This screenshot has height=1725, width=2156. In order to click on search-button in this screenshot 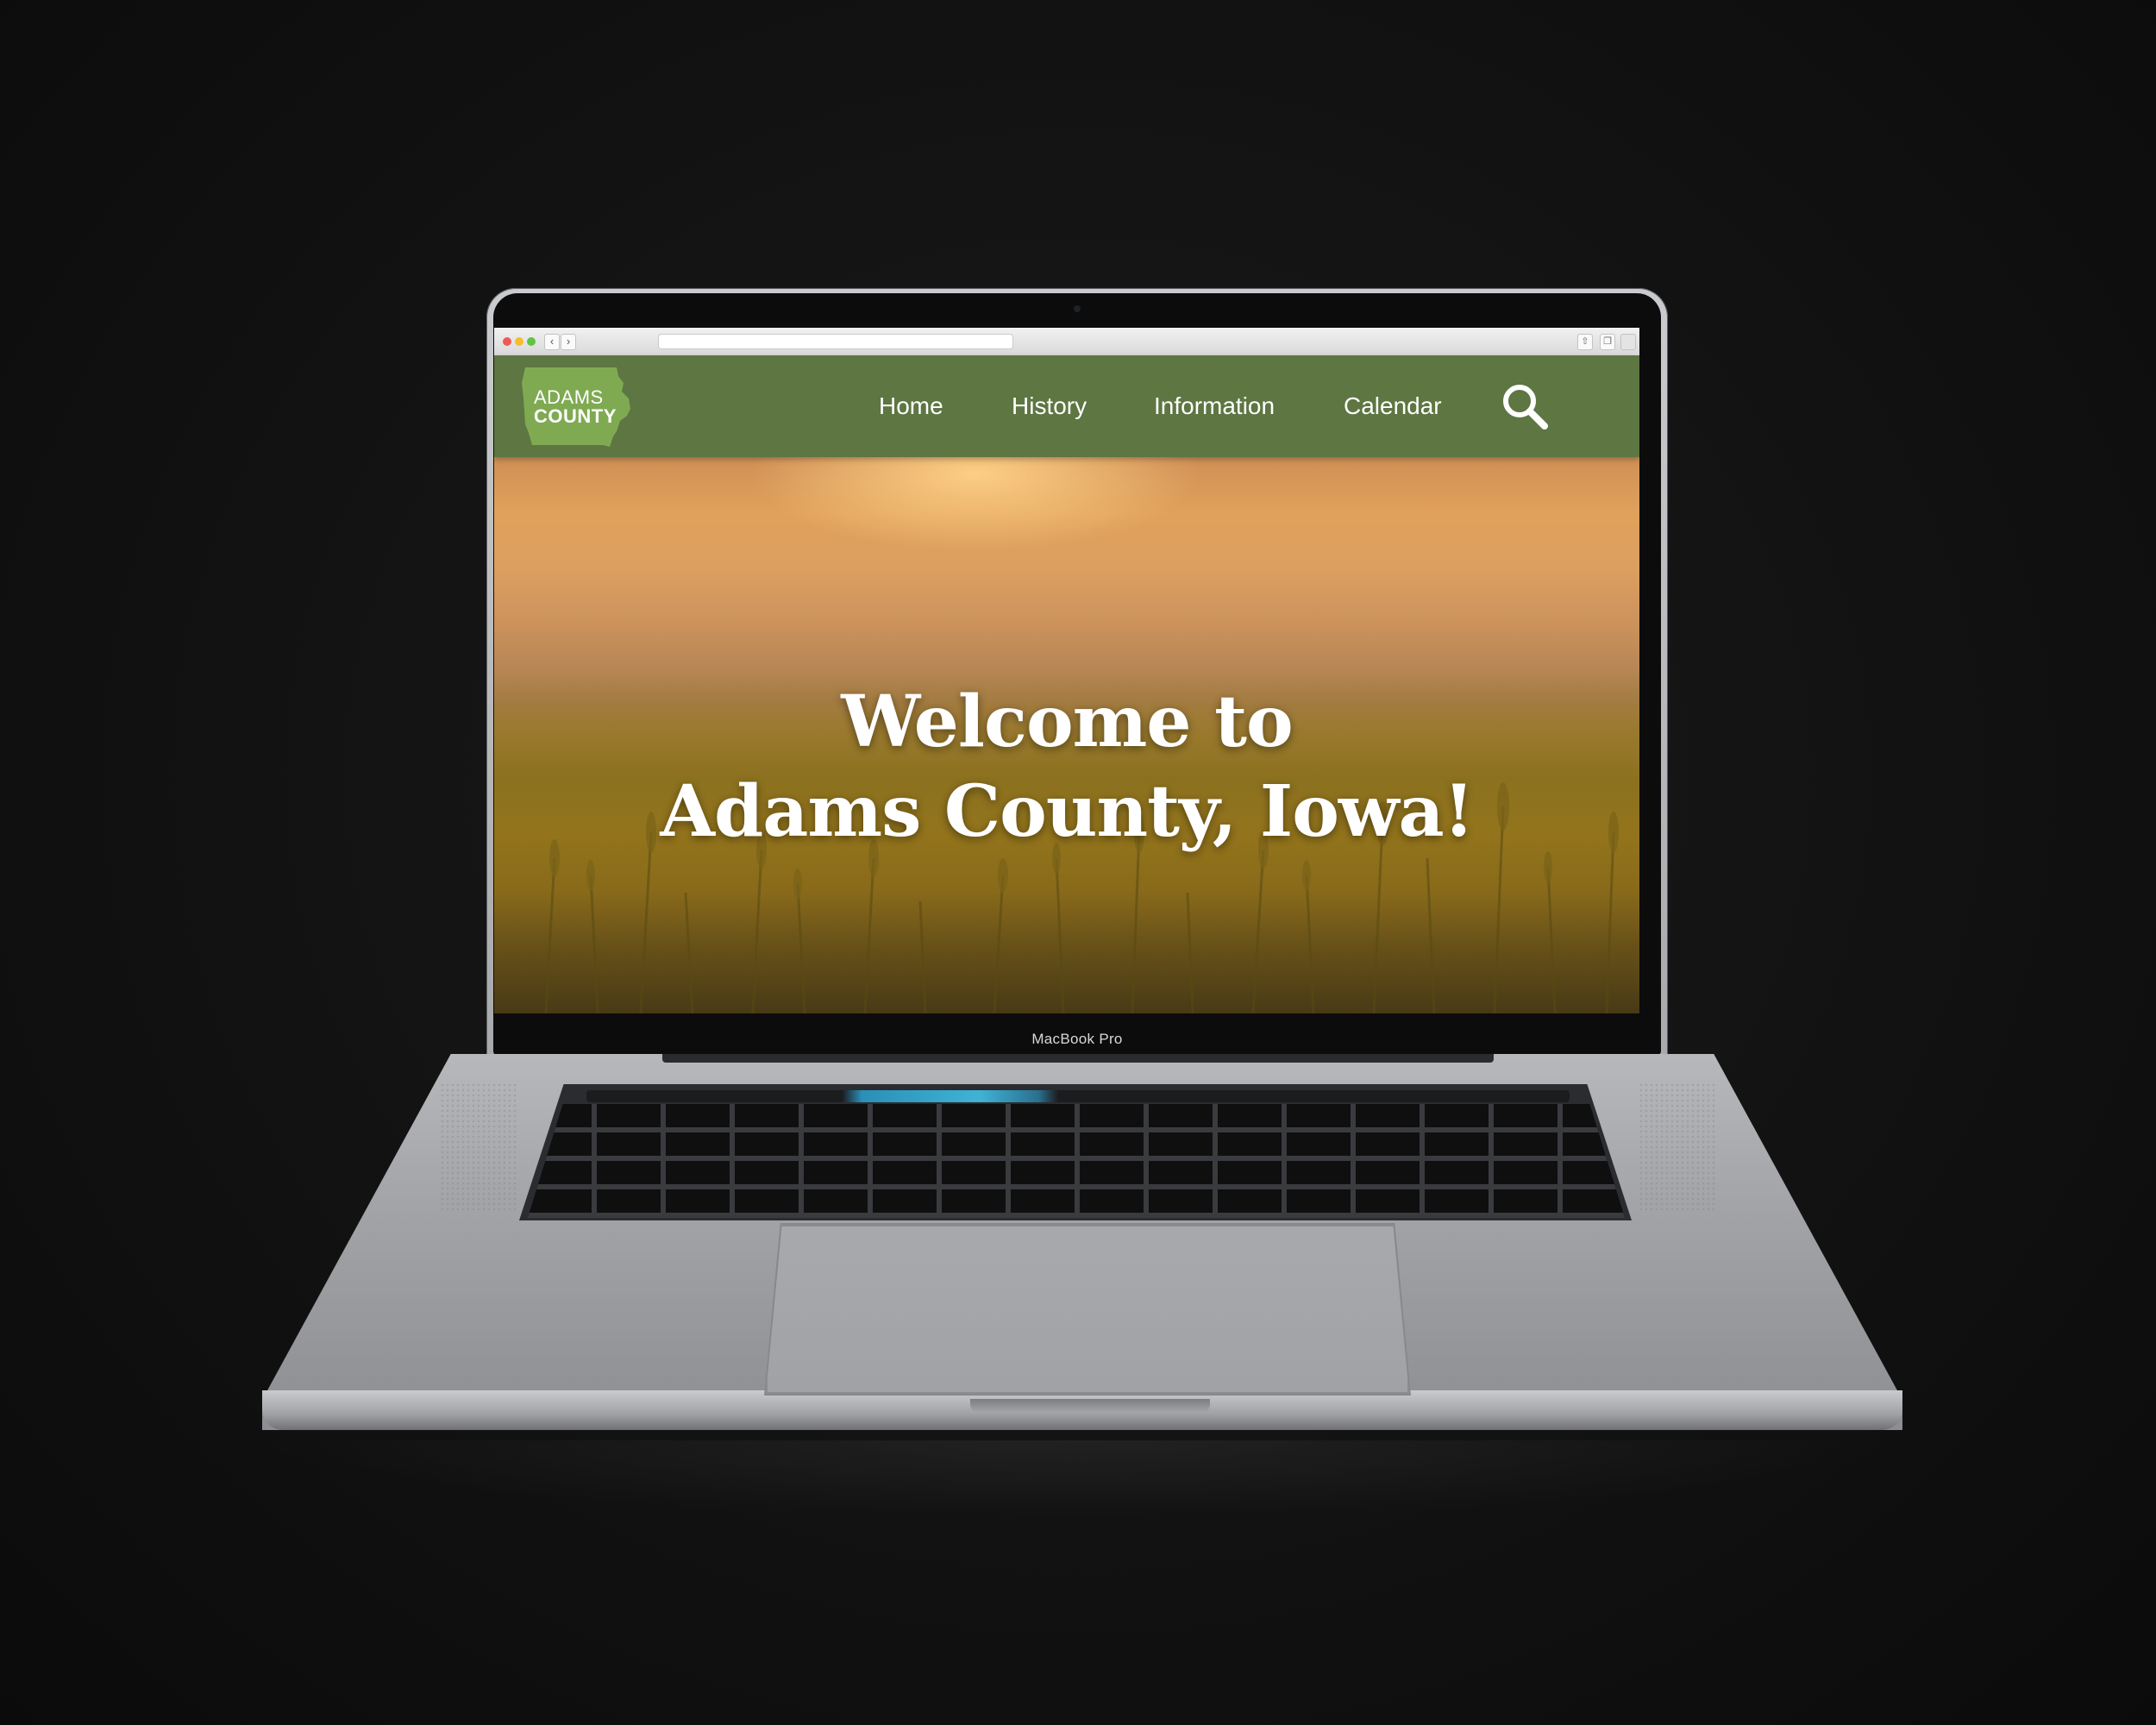, I will do `click(1525, 406)`.